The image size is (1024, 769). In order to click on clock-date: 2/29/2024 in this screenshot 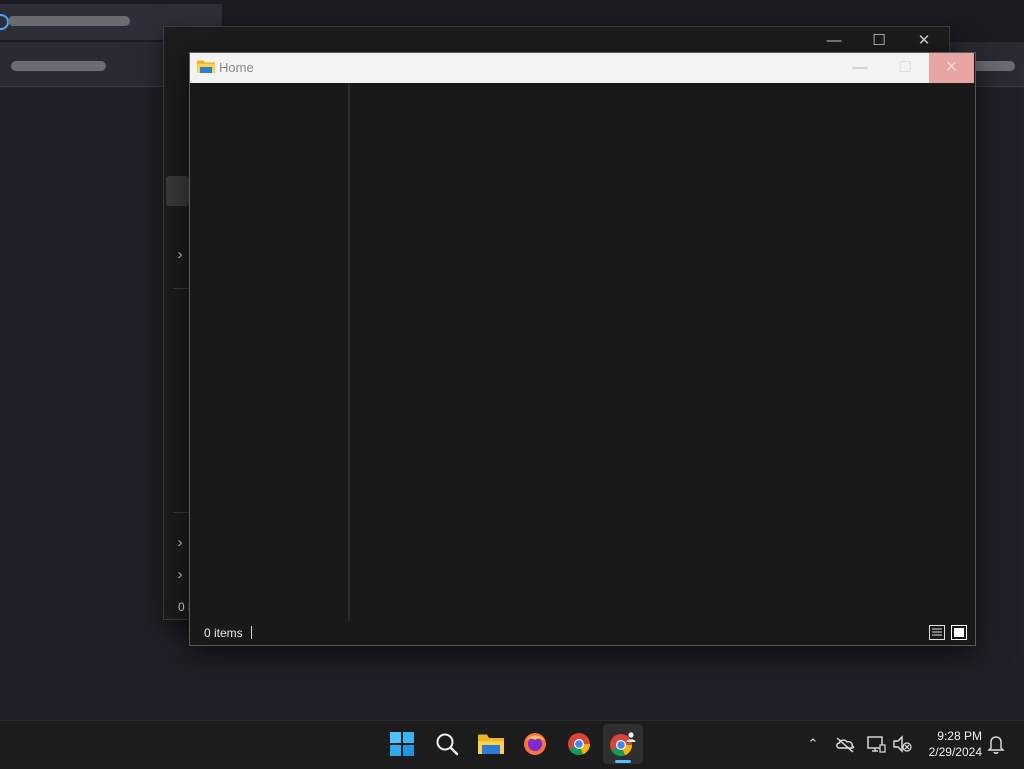, I will do `click(955, 752)`.